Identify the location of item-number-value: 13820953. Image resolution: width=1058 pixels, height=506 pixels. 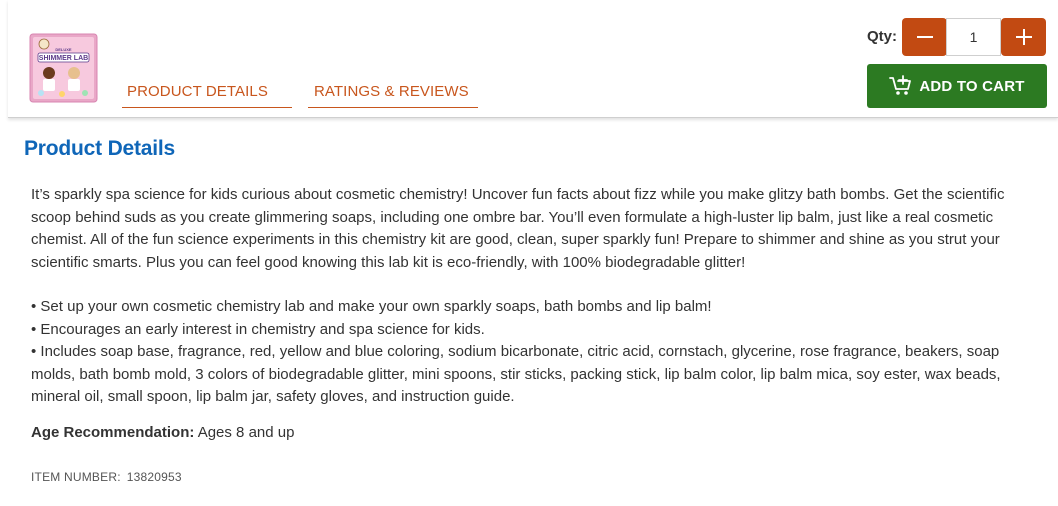
(154, 477).